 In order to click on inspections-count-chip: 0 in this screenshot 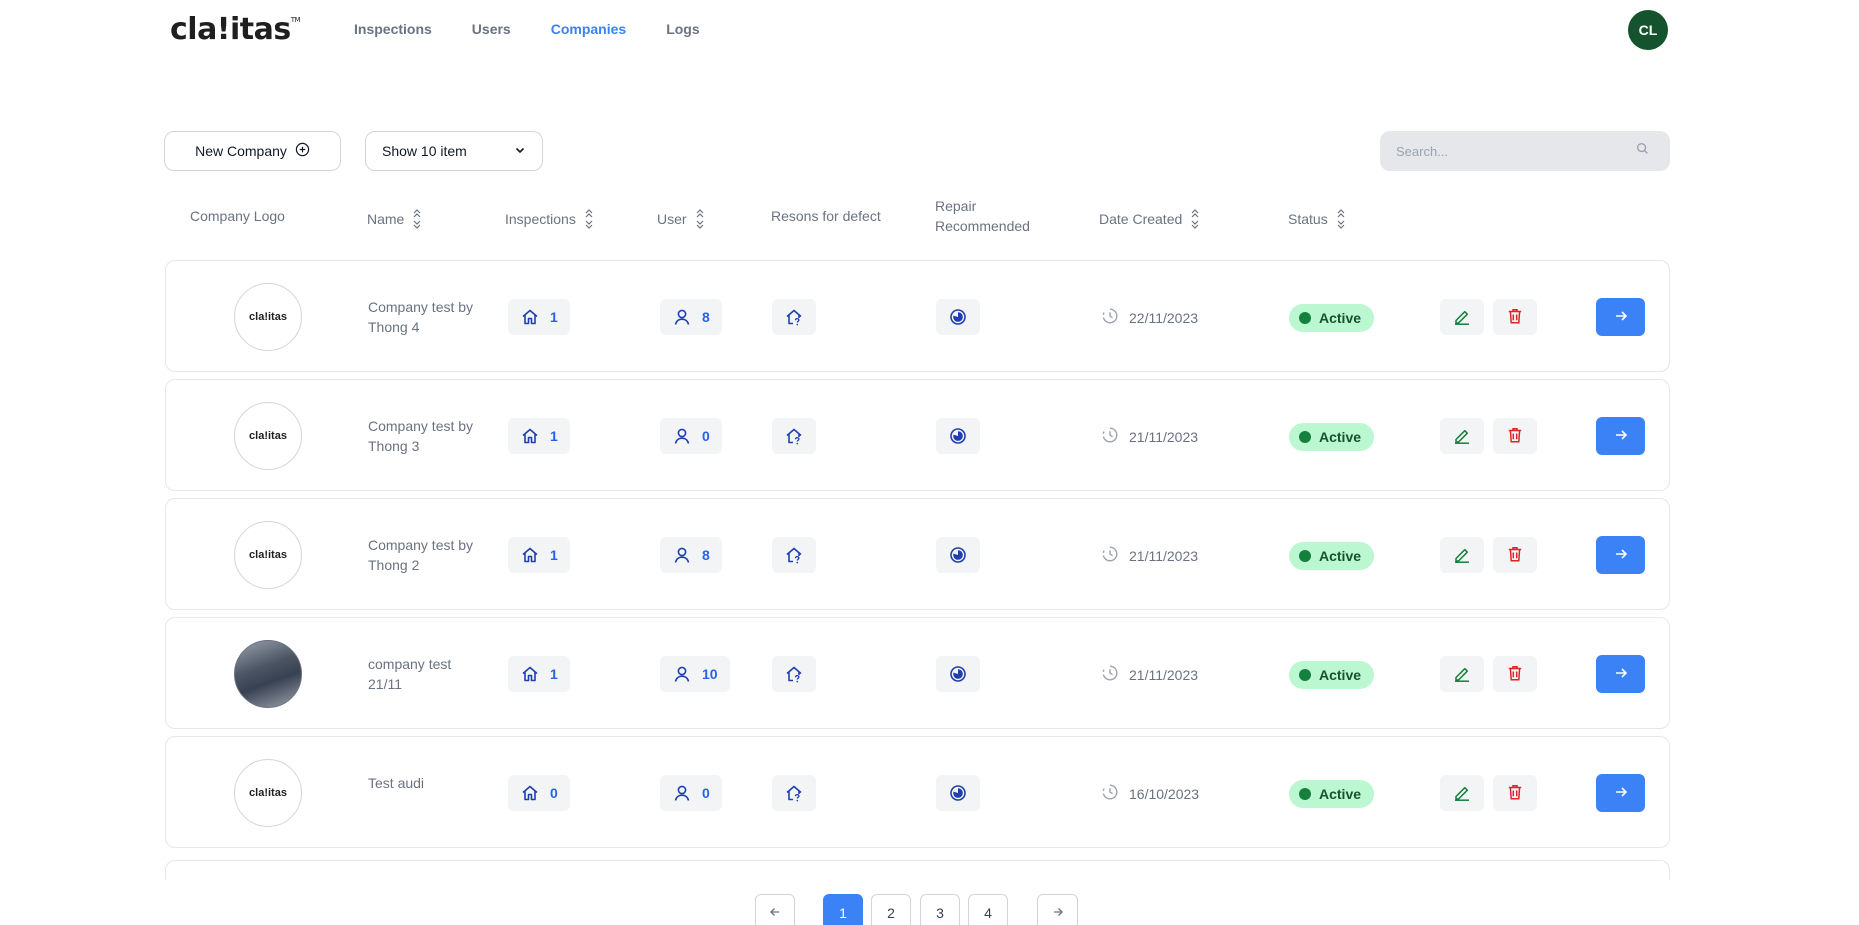, I will do `click(539, 793)`.